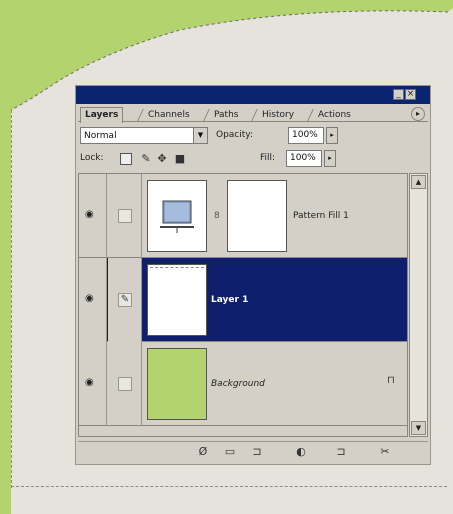 The height and width of the screenshot is (514, 453). I want to click on brush-icon: ✎, so click(125, 300).